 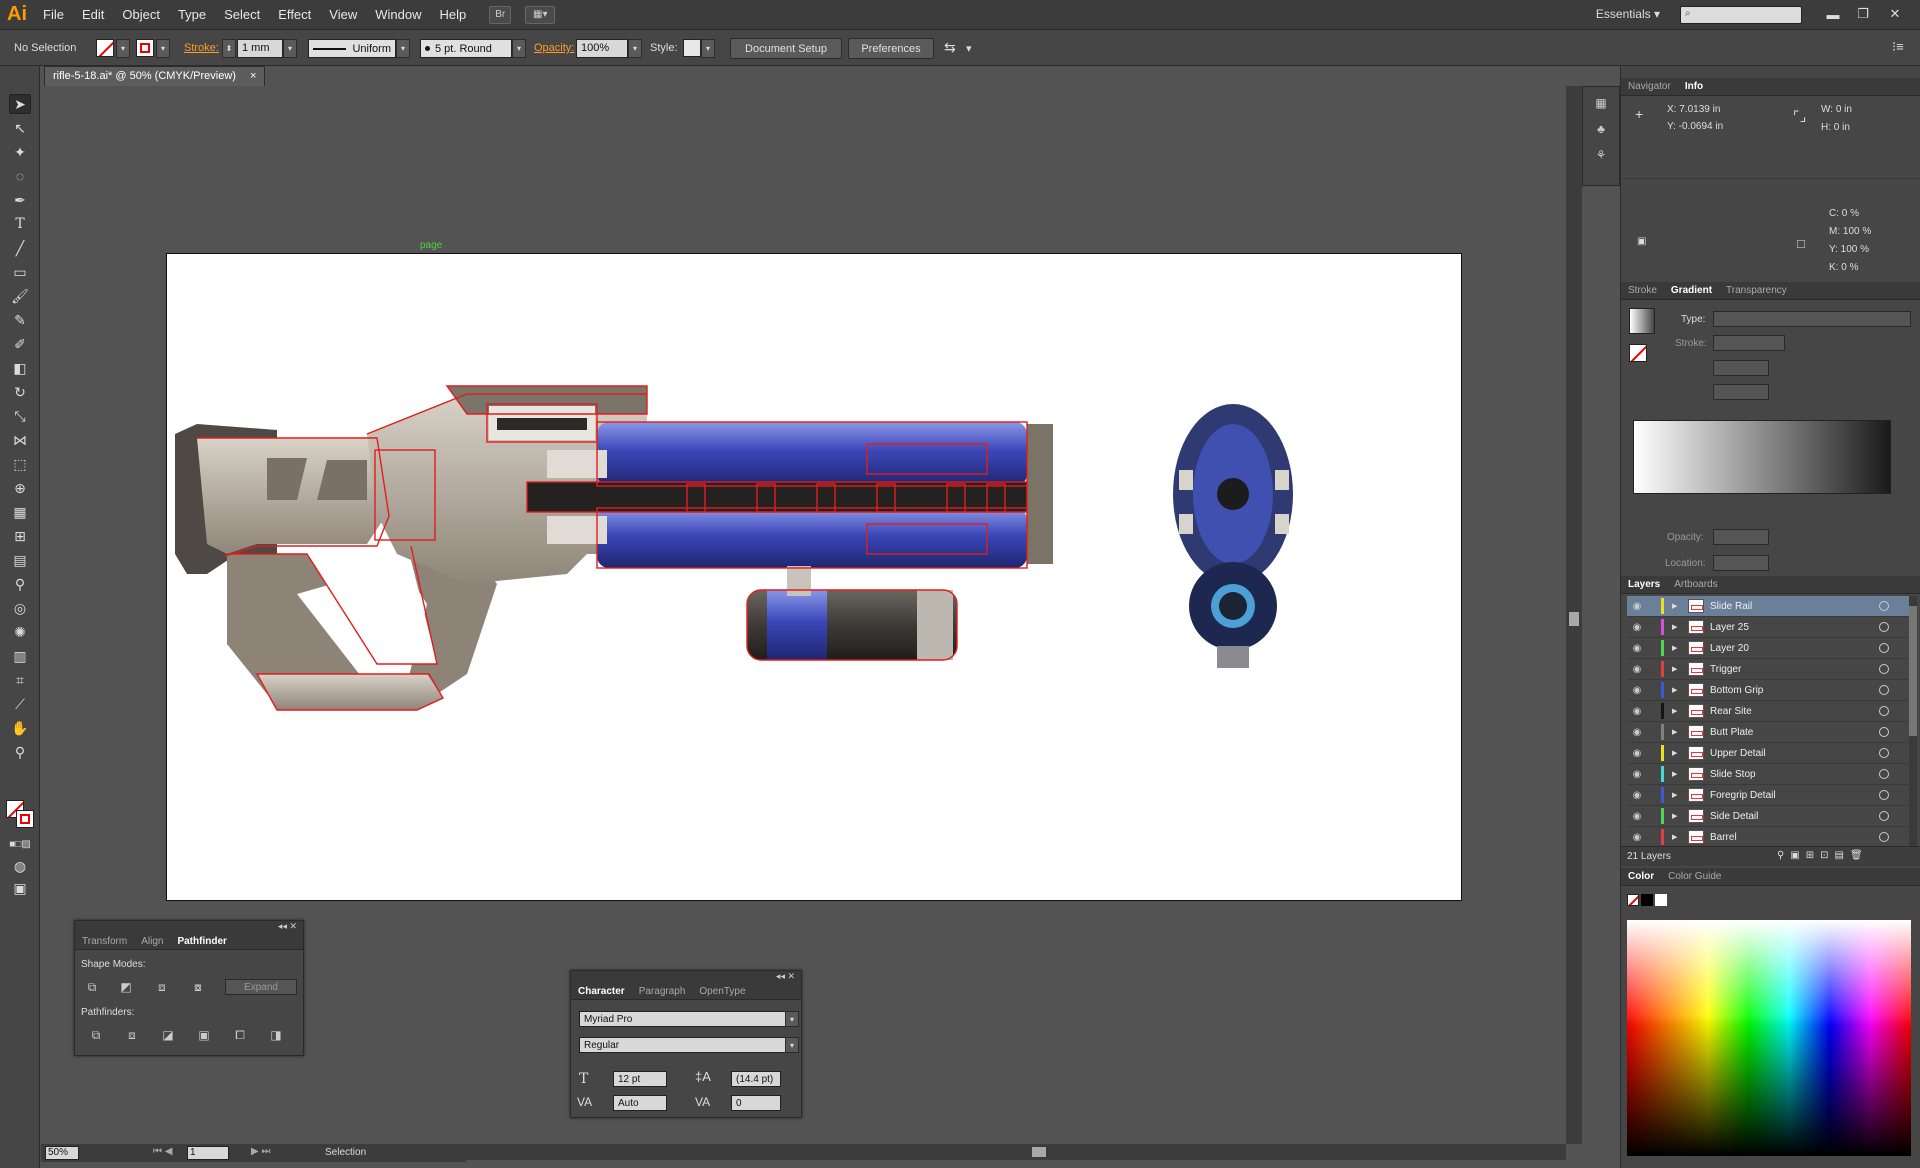 I want to click on minus-front-icon: ◩, so click(x=126, y=987).